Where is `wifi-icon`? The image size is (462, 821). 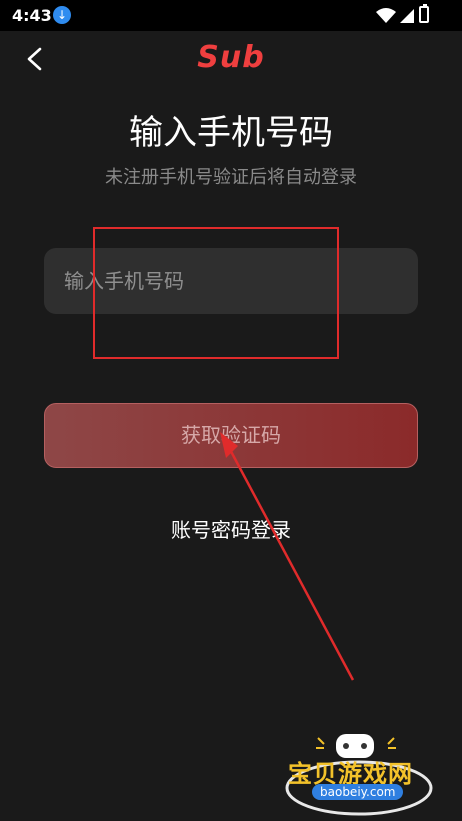
wifi-icon is located at coordinates (386, 15).